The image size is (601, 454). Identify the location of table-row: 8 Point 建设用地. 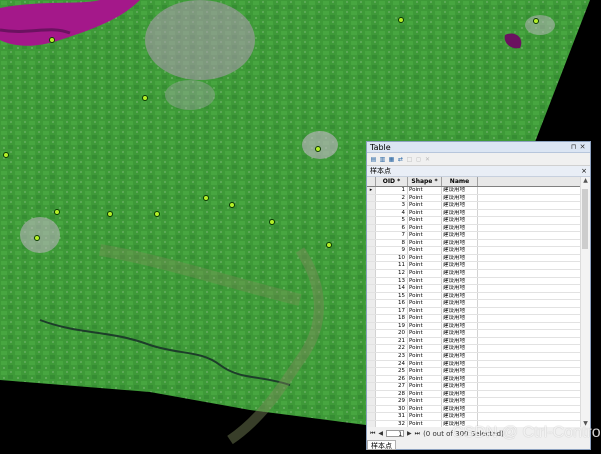
(478, 243).